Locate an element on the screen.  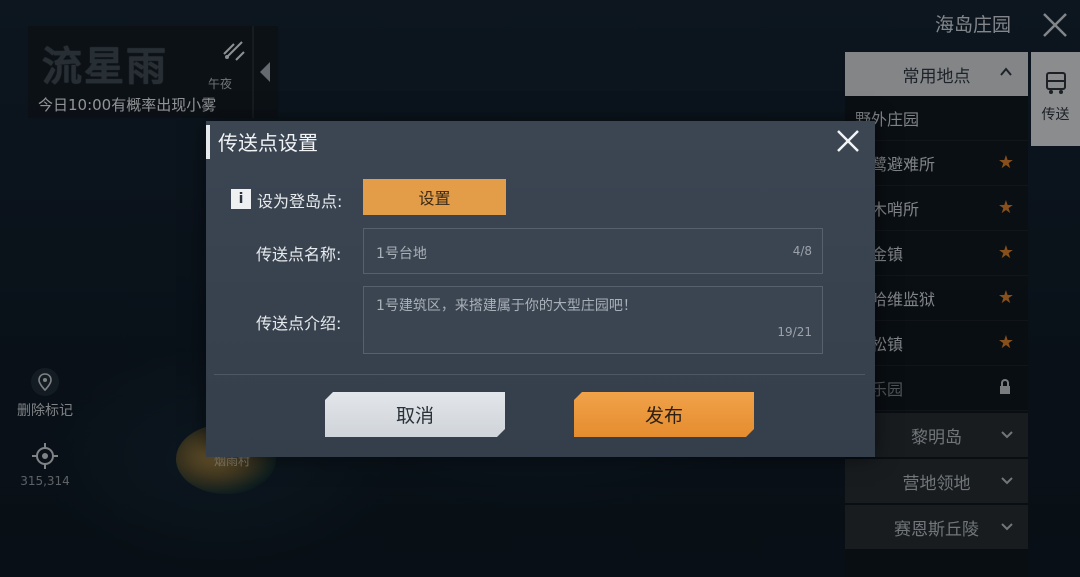
name-input is located at coordinates (566, 253).